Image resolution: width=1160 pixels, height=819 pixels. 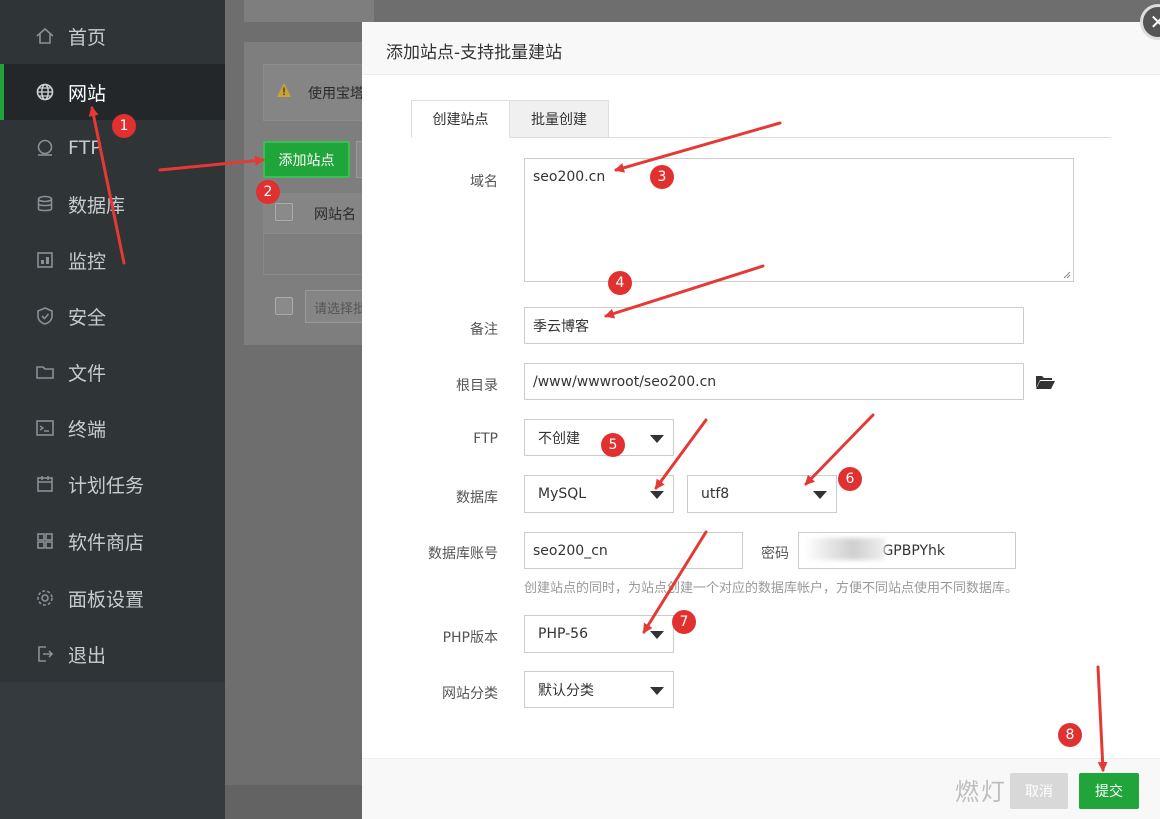 What do you see at coordinates (566, 690) in the screenshot?
I see `site-category-value: 默认分类` at bounding box center [566, 690].